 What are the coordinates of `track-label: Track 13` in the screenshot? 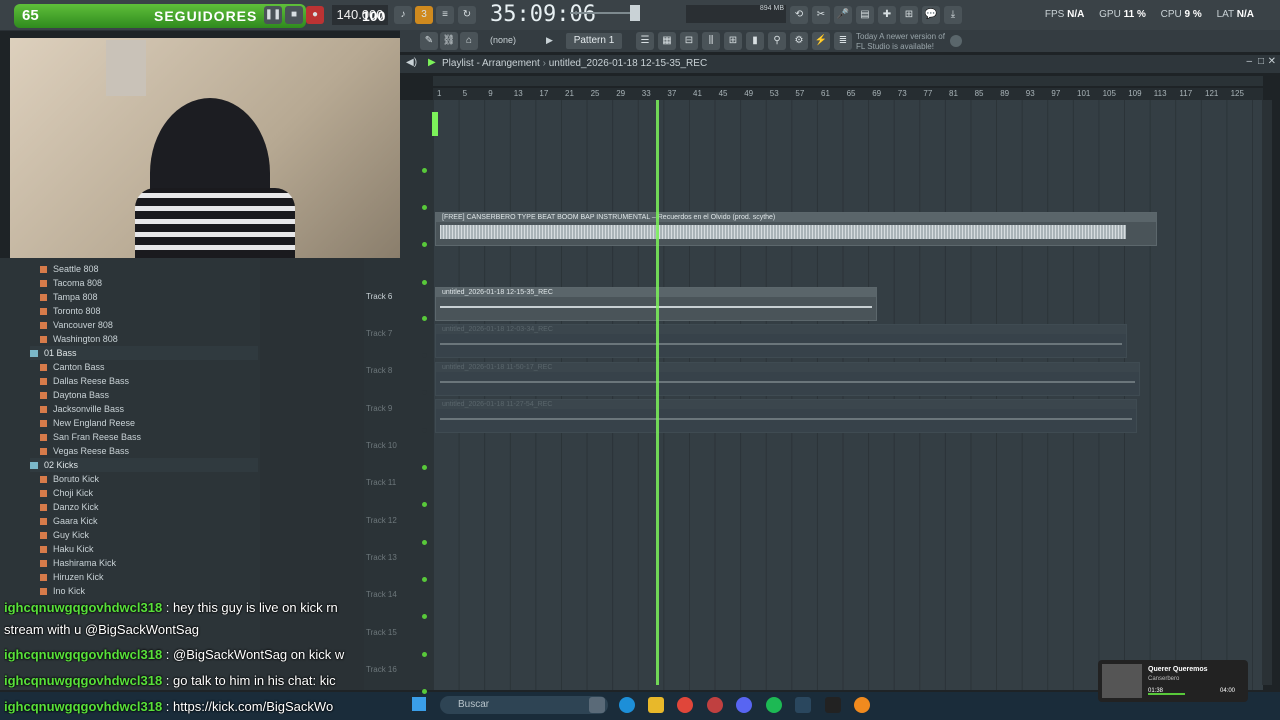 It's located at (381, 557).